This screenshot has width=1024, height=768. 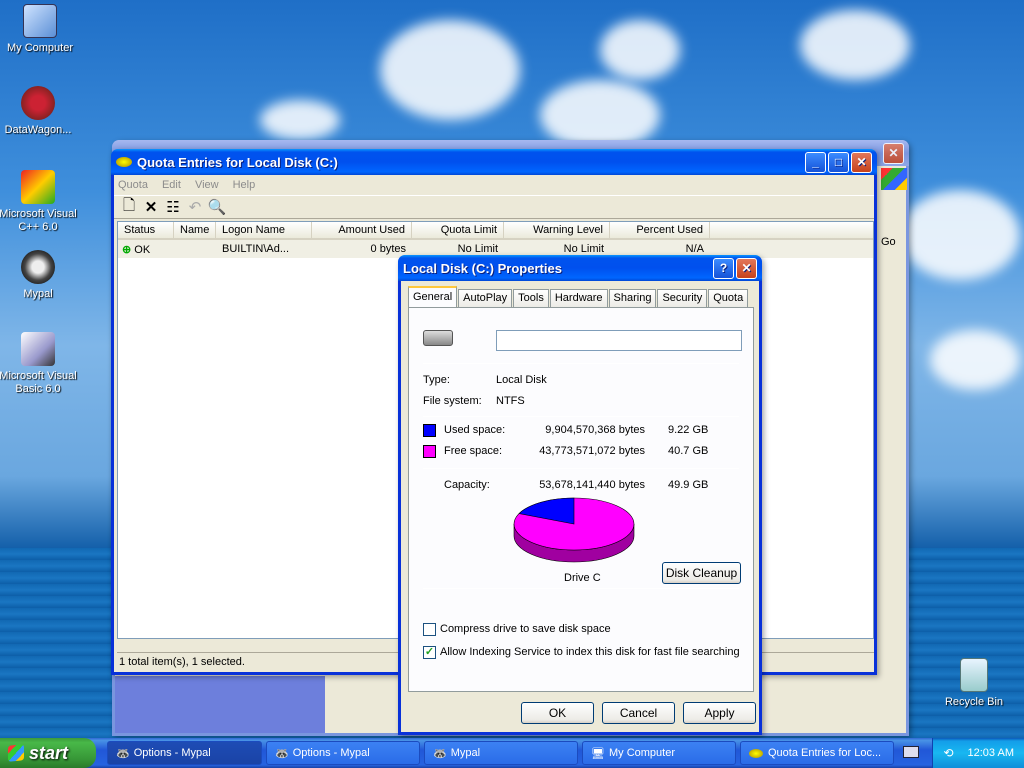 I want to click on desktop-icon-mypal: Mypal, so click(x=39, y=275).